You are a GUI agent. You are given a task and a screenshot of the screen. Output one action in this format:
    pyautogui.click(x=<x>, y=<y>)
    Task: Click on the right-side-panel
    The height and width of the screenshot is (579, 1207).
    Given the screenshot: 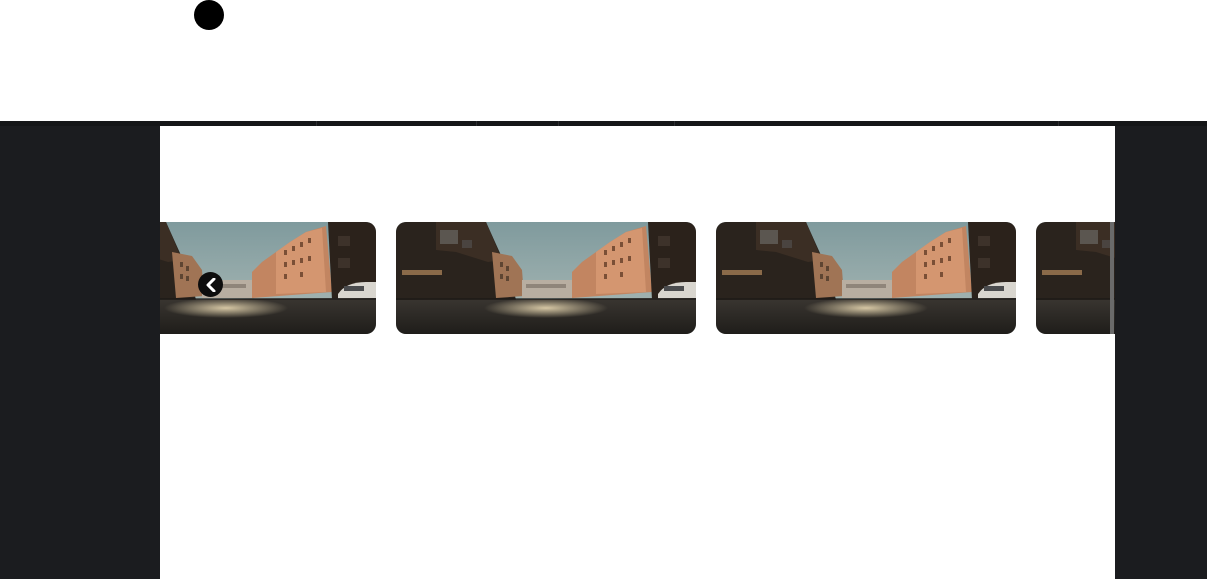 What is the action you would take?
    pyautogui.click(x=1161, y=352)
    